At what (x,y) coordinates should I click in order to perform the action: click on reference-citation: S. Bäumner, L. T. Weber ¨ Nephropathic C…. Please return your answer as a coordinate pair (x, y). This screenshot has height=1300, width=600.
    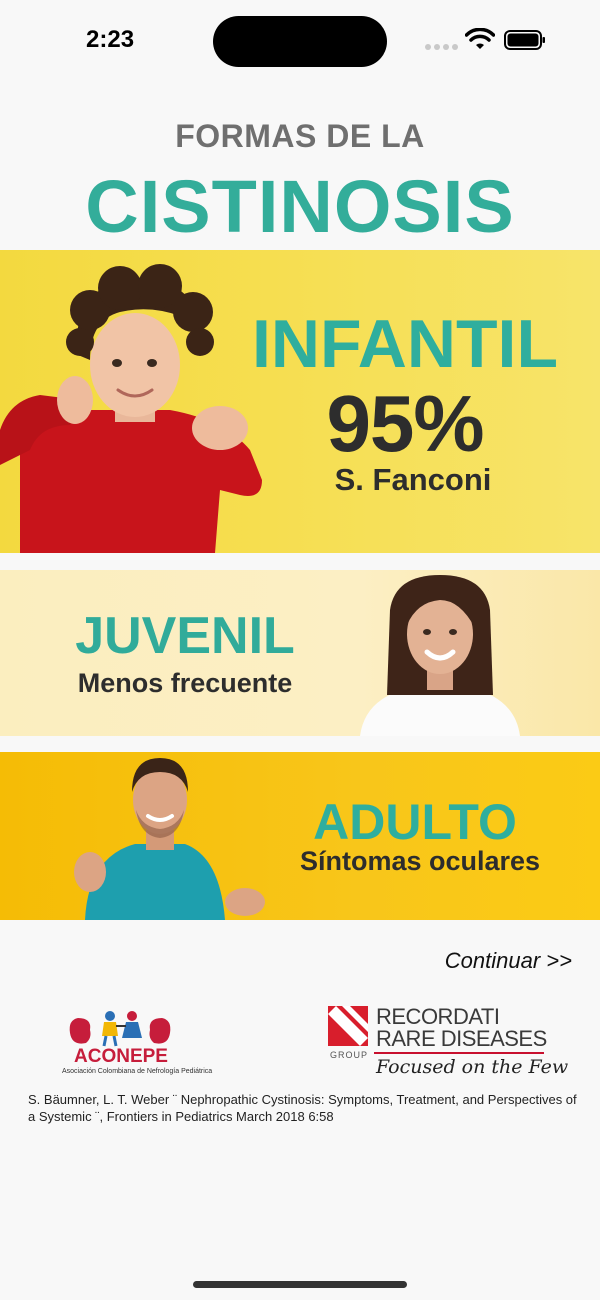
    Looking at the image, I should click on (302, 1108).